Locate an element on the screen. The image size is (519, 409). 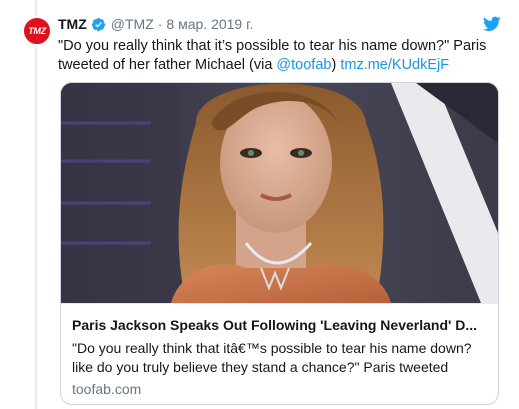
avatar-logo-text: TMZ is located at coordinates (37, 31).